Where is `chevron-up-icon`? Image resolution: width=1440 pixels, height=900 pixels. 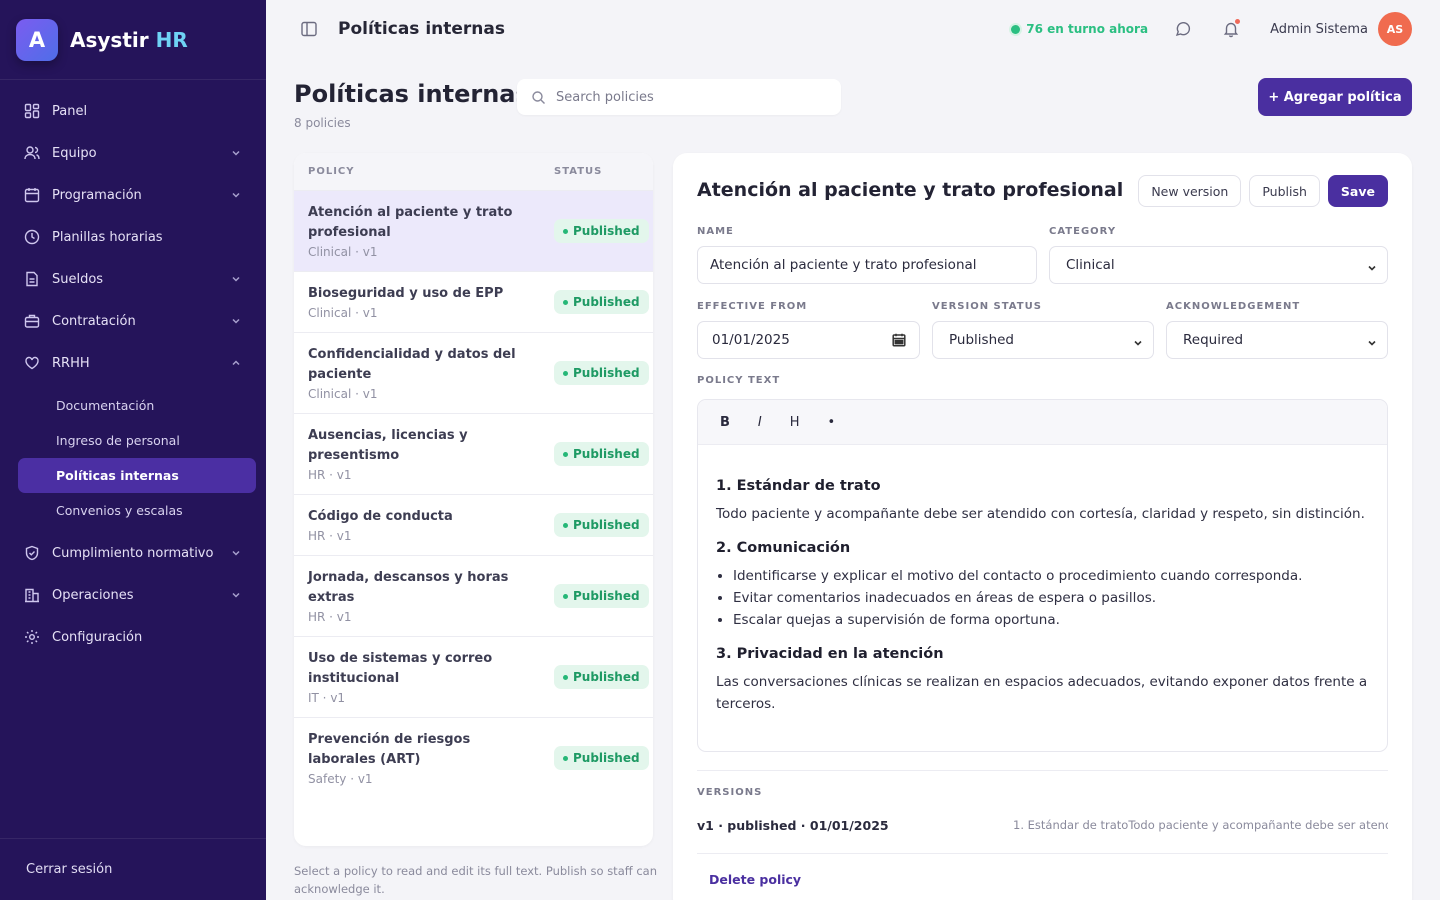
chevron-up-icon is located at coordinates (236, 363).